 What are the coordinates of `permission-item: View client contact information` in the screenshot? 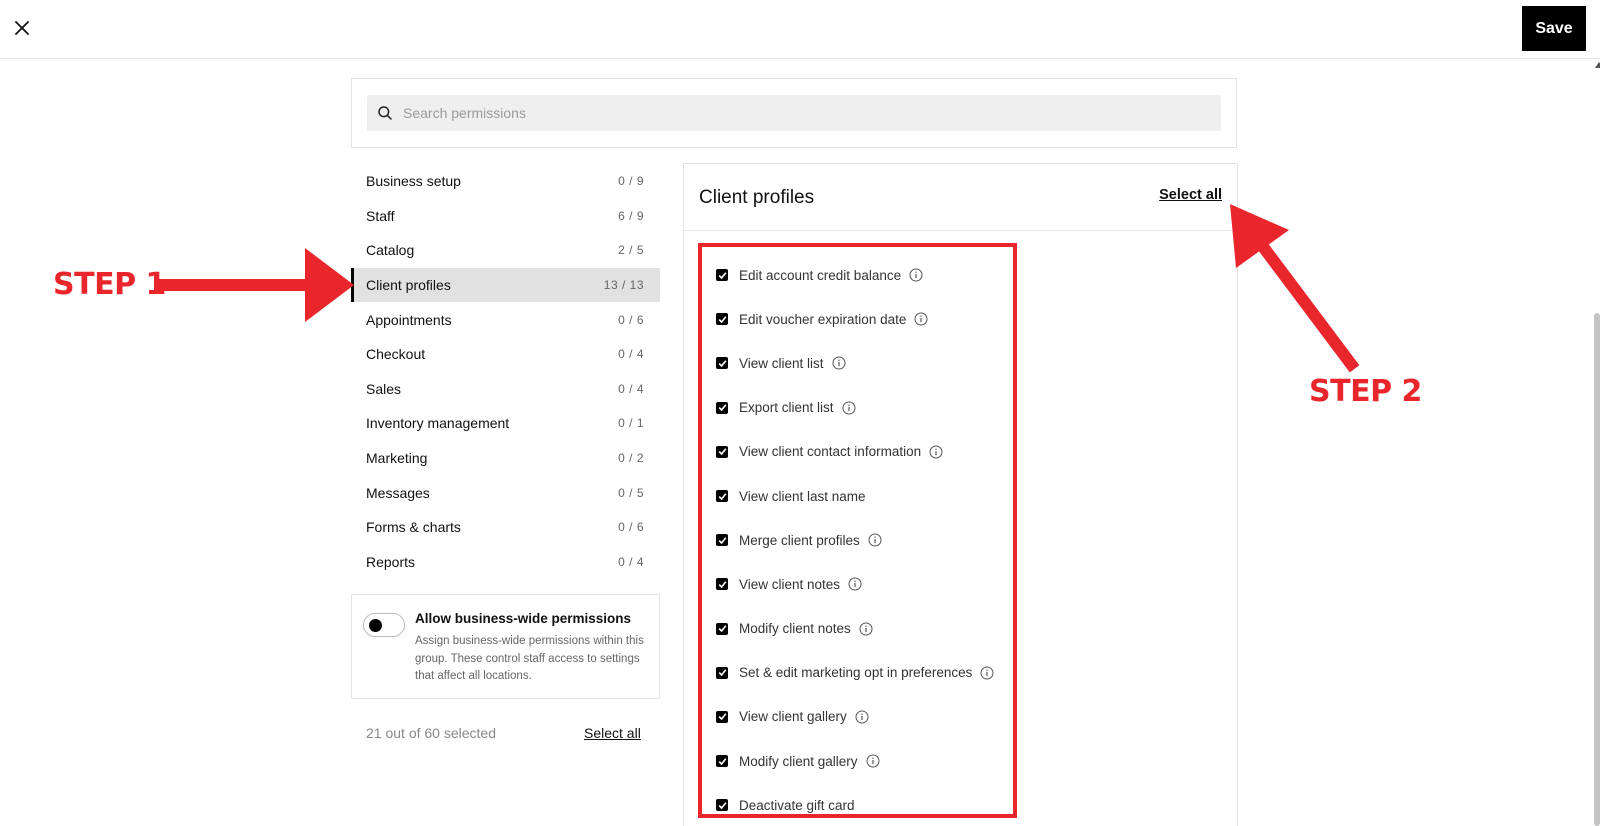 It's located at (855, 452).